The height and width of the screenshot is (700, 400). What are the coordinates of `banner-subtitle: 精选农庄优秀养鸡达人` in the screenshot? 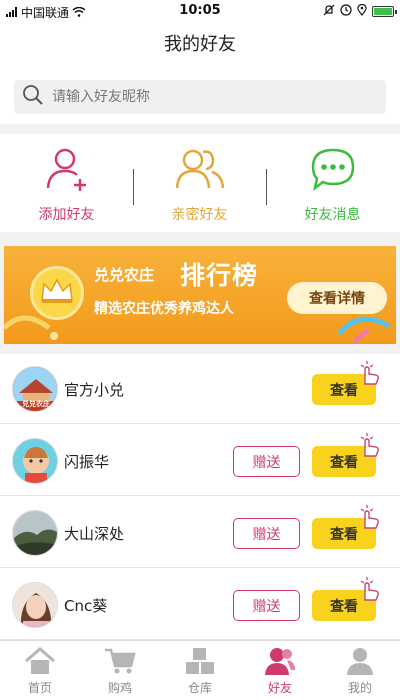 It's located at (164, 309).